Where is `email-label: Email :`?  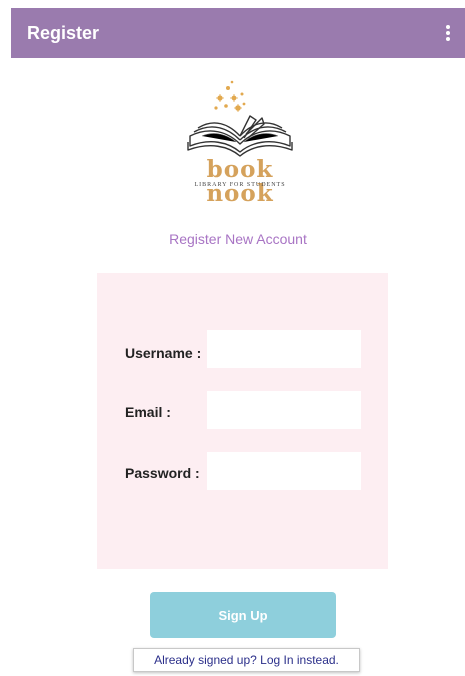
email-label: Email : is located at coordinates (148, 412).